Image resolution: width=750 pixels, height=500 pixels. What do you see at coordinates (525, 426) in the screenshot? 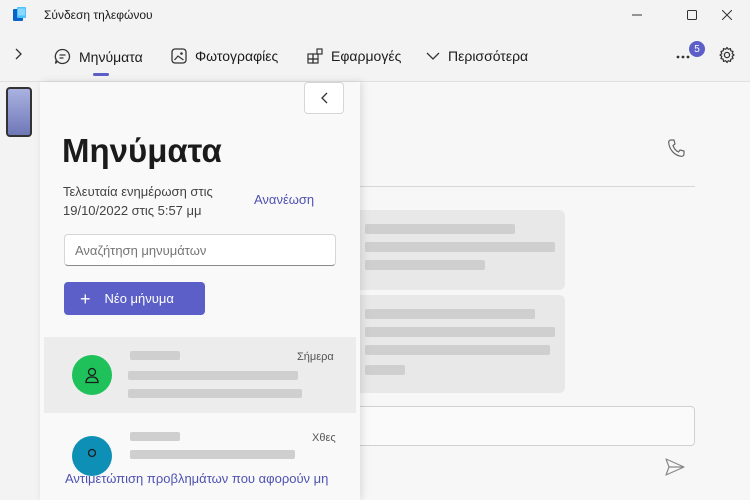
I see `message-compose-field` at bounding box center [525, 426].